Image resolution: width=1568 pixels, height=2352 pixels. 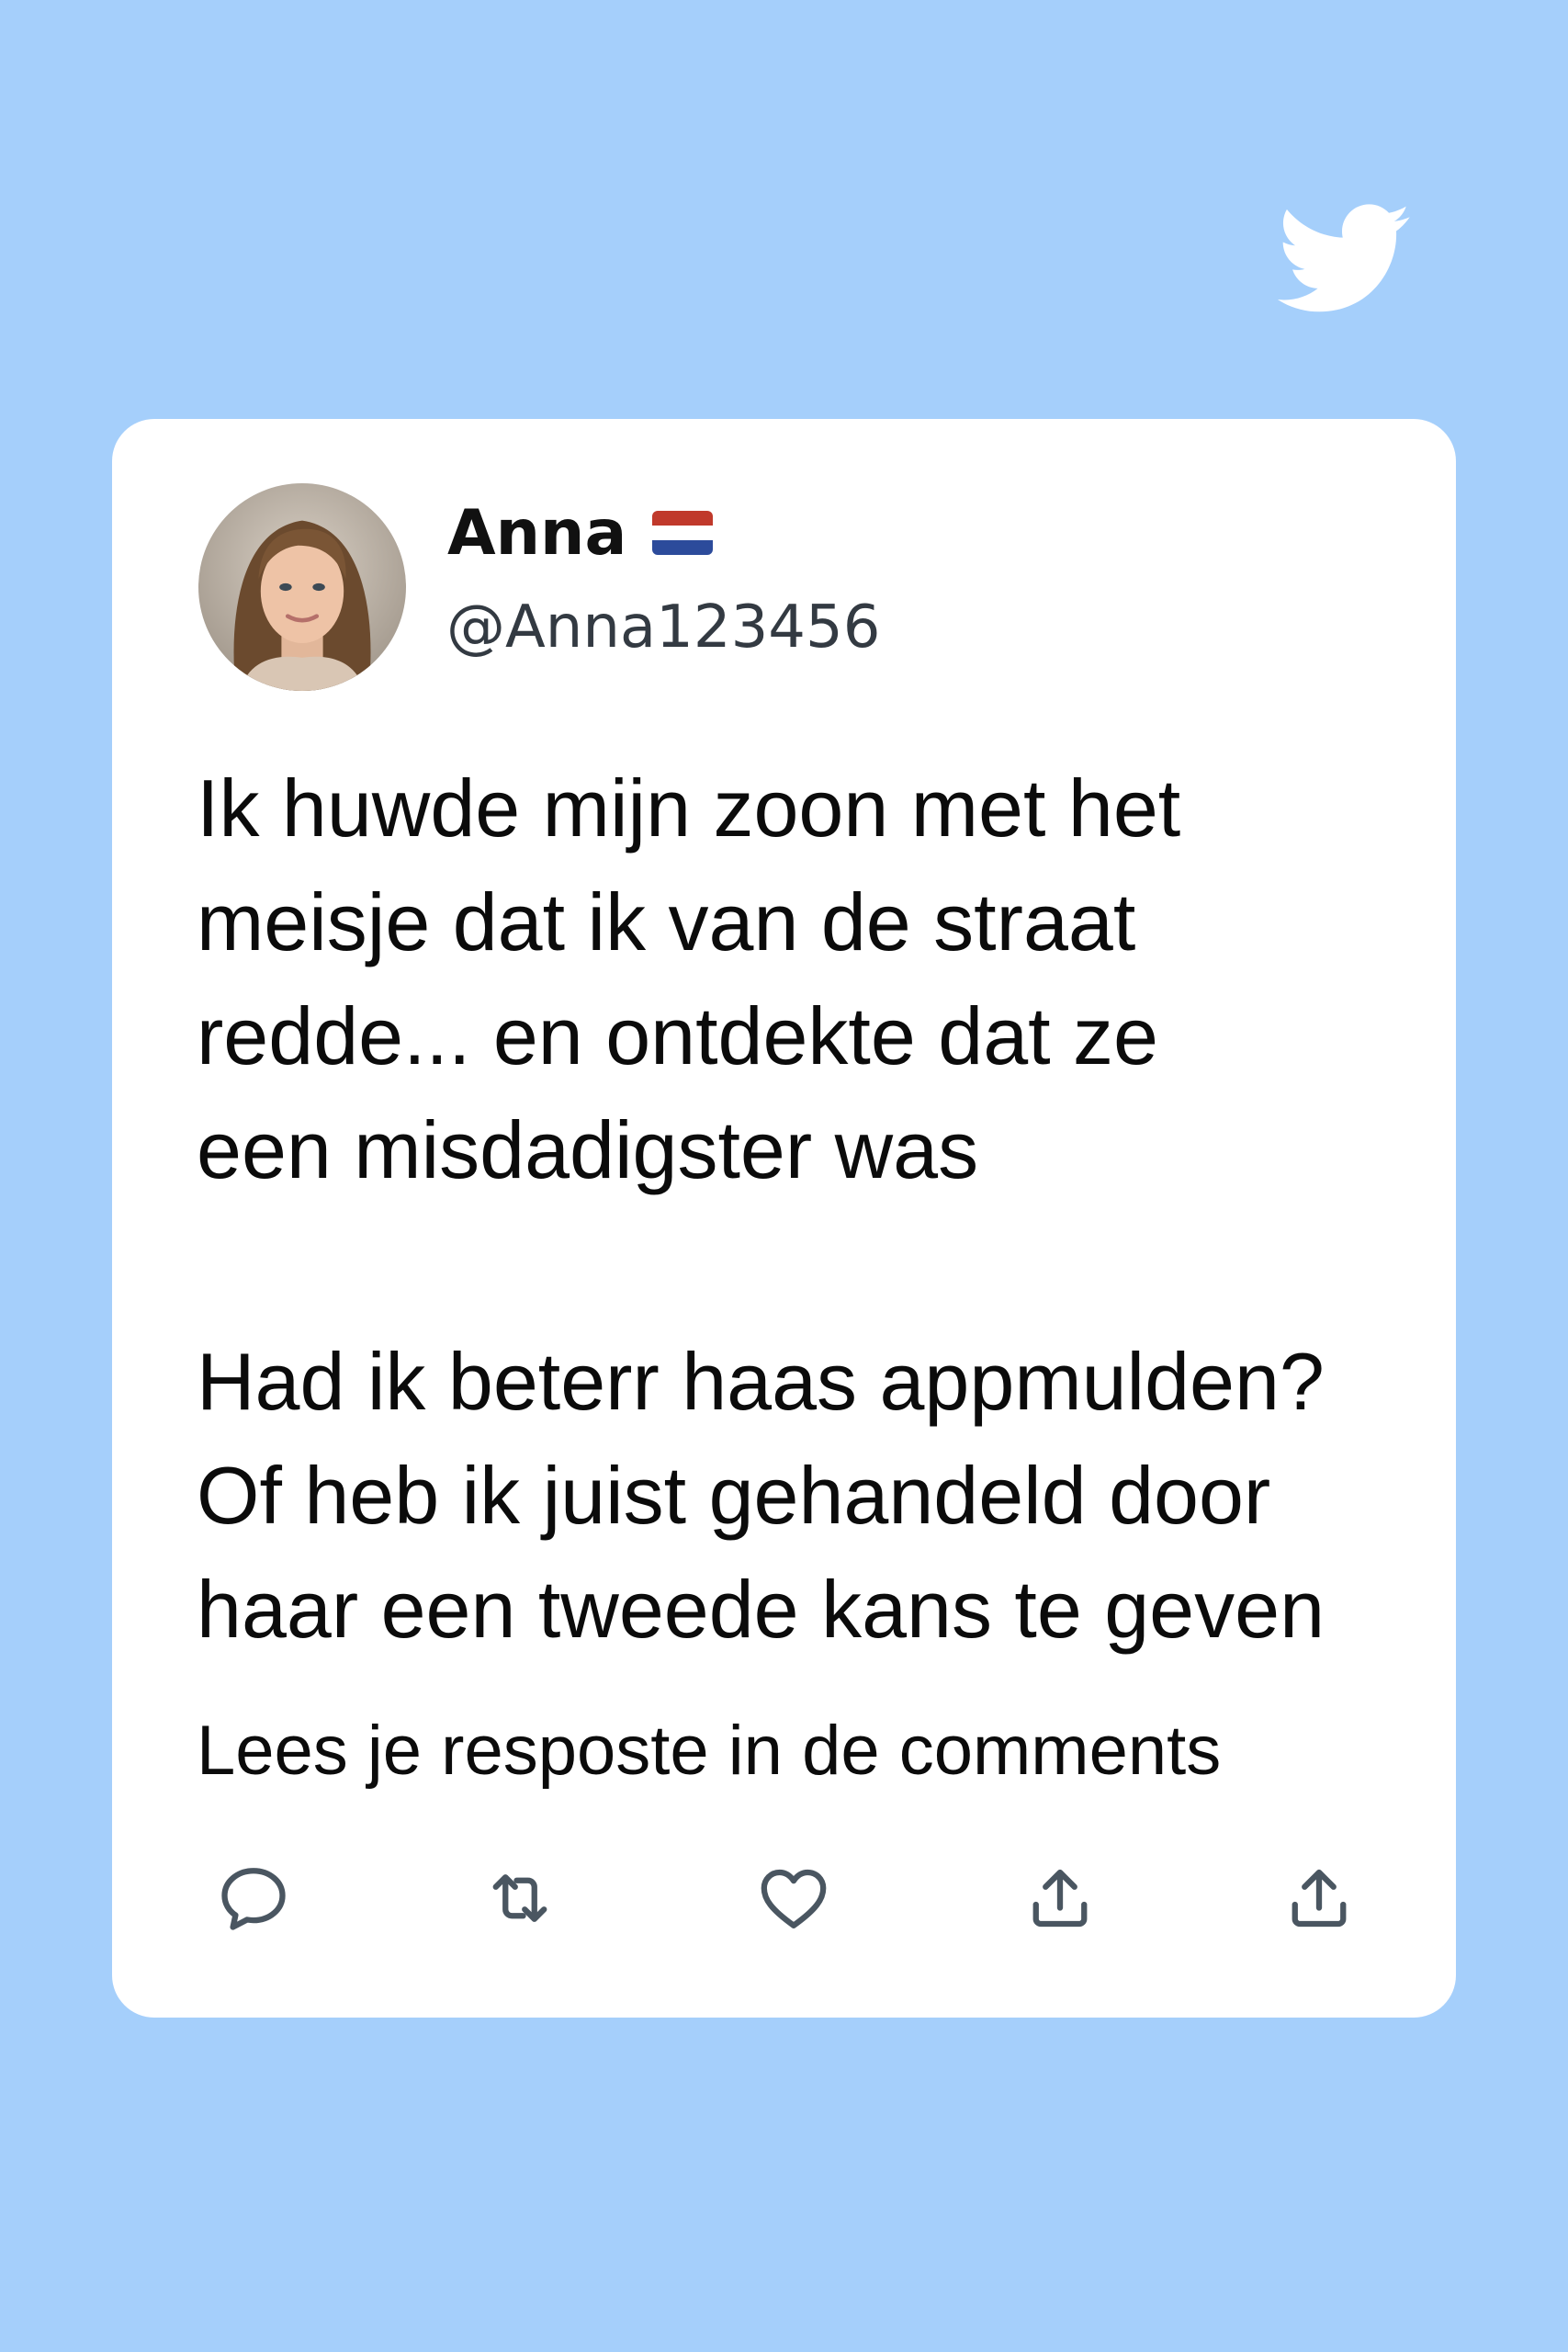 What do you see at coordinates (761, 1381) in the screenshot?
I see `tweet-line: Had ik beterr haas appmulden?` at bounding box center [761, 1381].